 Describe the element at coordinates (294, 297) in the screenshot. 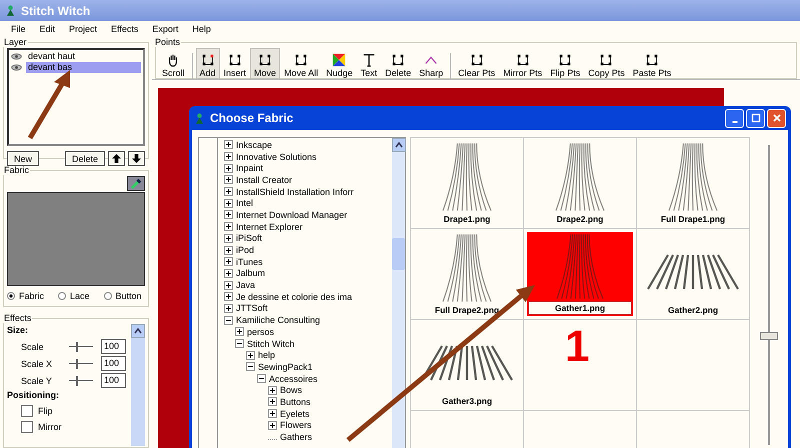

I see `tree-item: Je dessine et colorie des ima` at that location.